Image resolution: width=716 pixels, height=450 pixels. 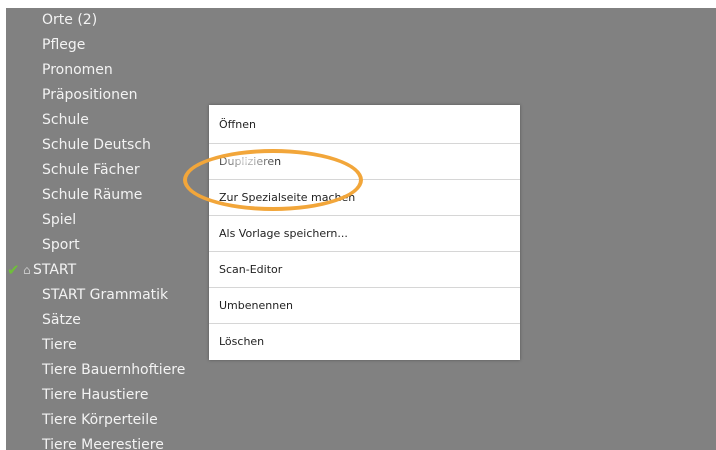 I want to click on list-item-label: Präpositionen, so click(x=90, y=95).